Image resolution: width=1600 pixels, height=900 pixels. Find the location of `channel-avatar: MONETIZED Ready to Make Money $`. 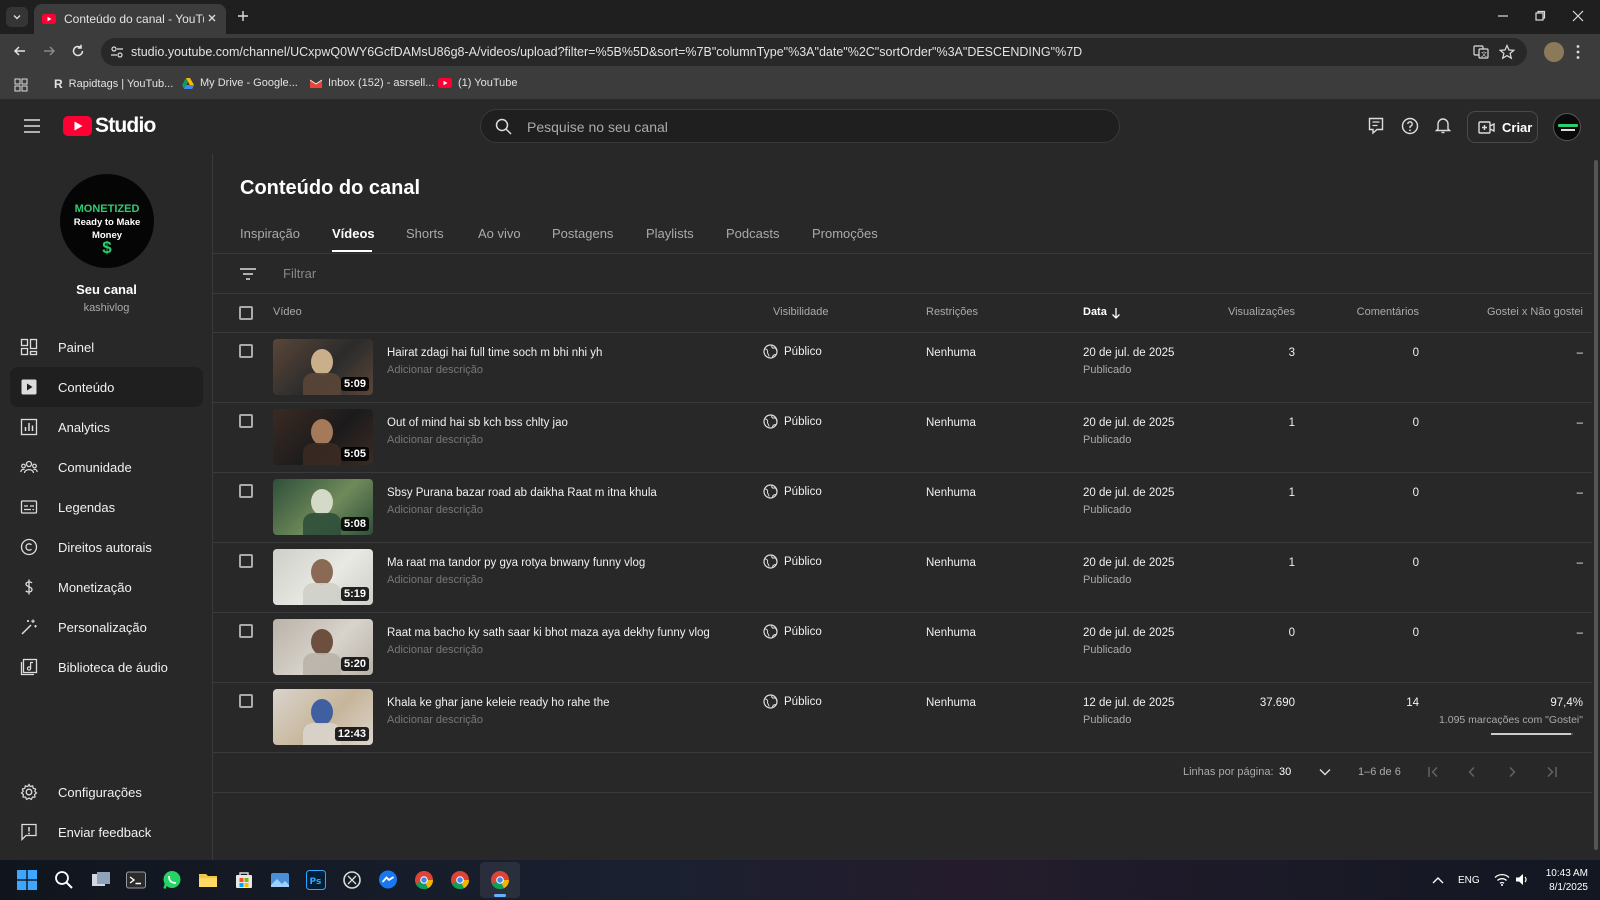

channel-avatar: MONETIZED Ready to Make Money $ is located at coordinates (107, 221).